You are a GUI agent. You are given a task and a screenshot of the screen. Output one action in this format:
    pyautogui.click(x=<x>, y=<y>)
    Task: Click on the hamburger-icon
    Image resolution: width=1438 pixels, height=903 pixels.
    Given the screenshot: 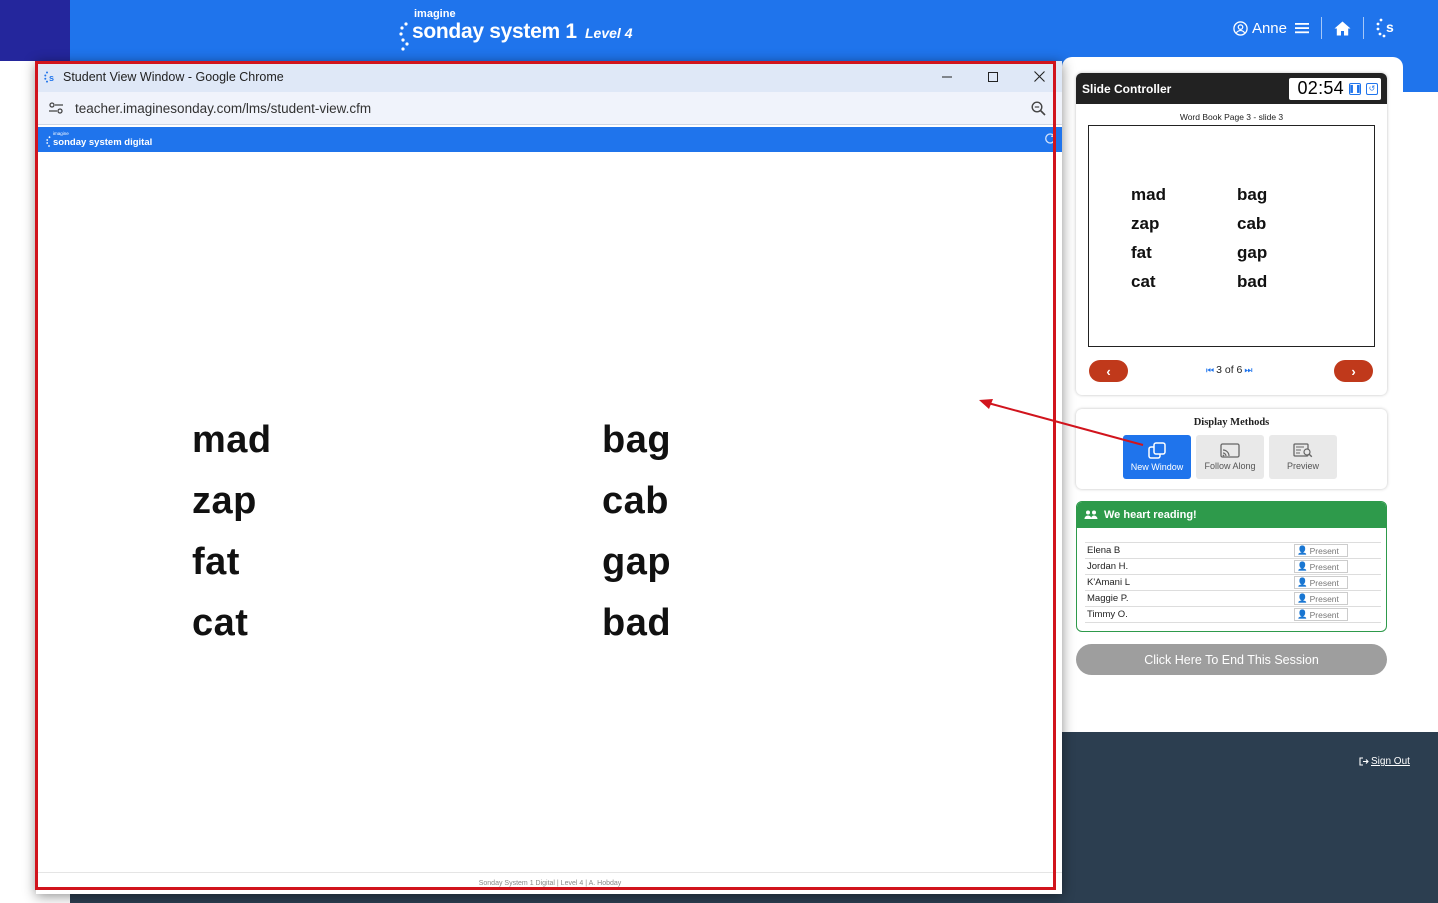 What is the action you would take?
    pyautogui.click(x=1302, y=28)
    